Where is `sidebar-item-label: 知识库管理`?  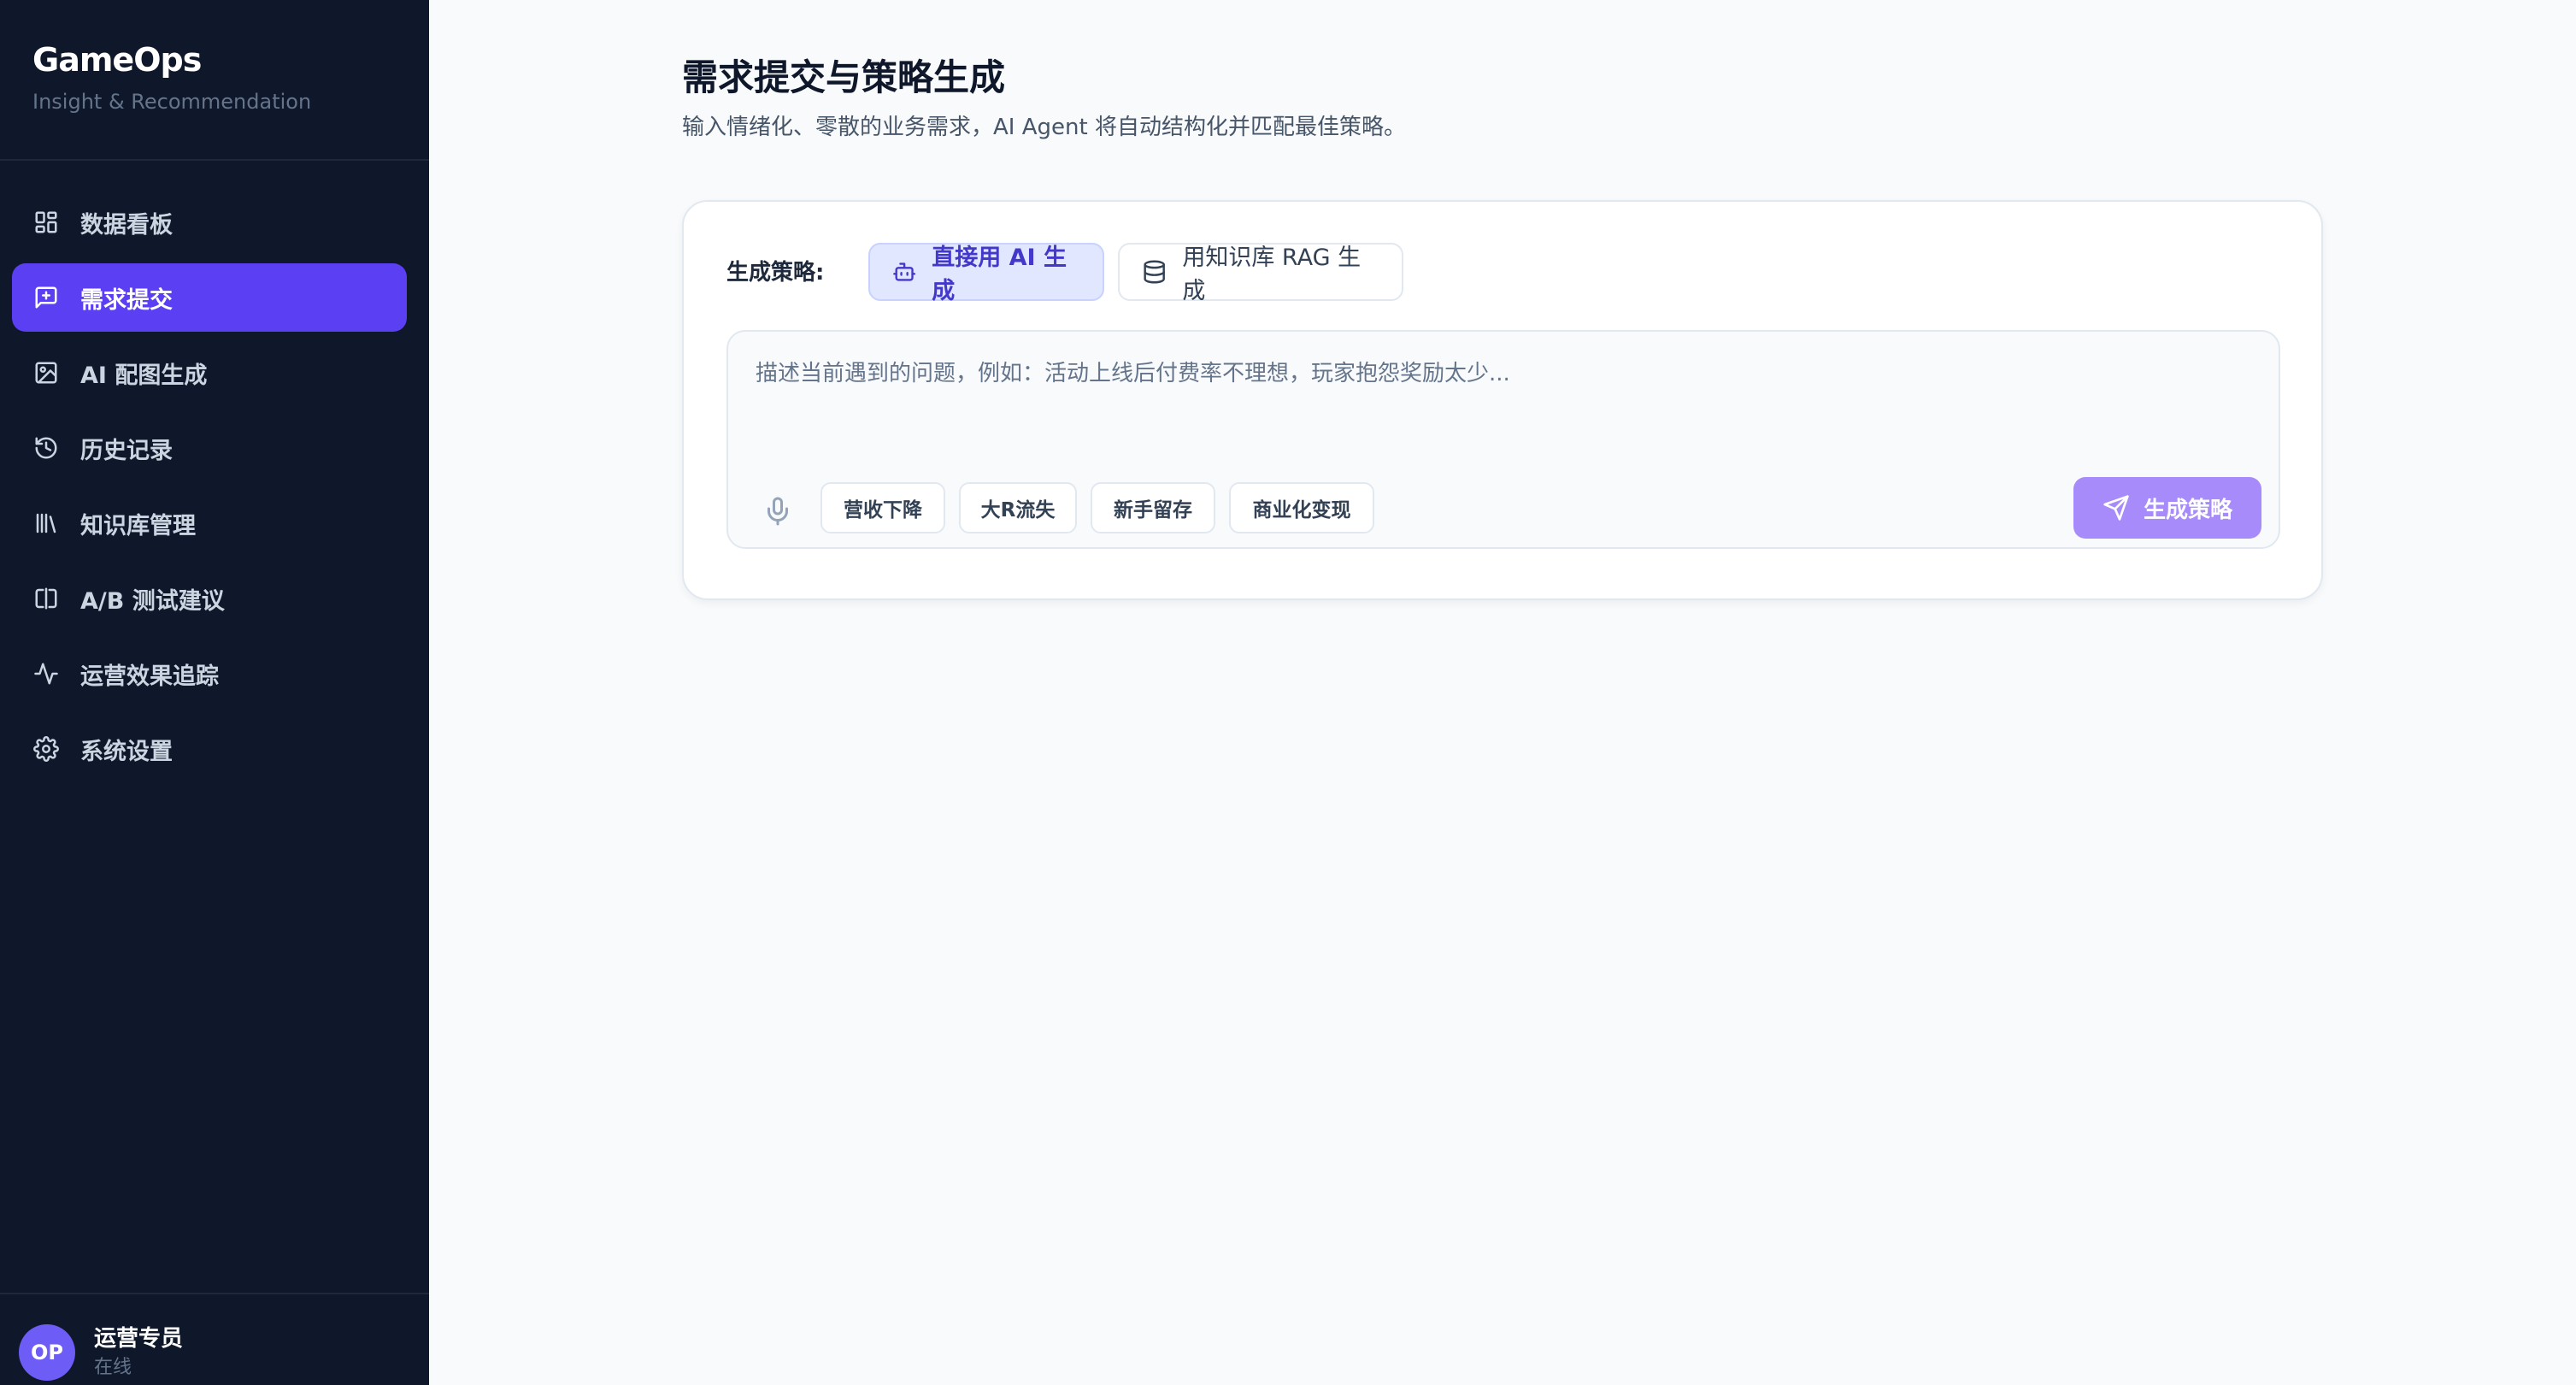 sidebar-item-label: 知识库管理 is located at coordinates (138, 525).